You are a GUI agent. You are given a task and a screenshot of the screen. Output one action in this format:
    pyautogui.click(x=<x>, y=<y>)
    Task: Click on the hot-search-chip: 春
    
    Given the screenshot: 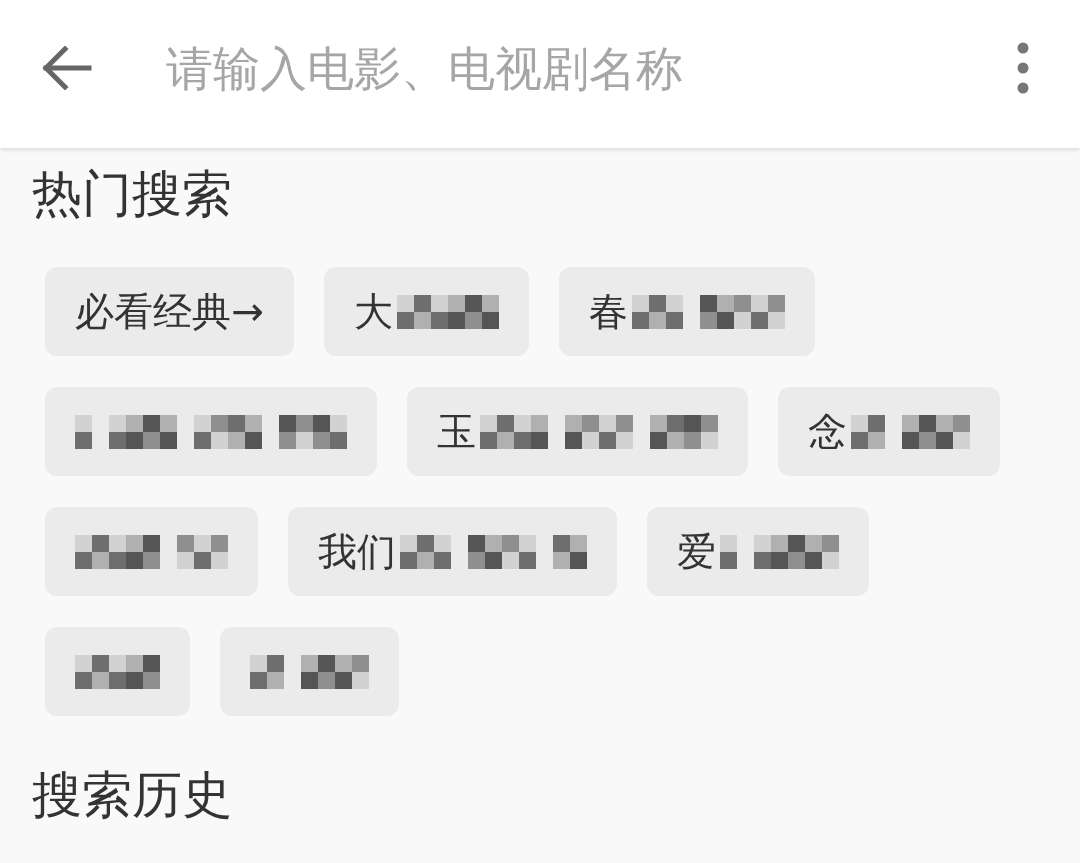 What is the action you would take?
    pyautogui.click(x=686, y=311)
    